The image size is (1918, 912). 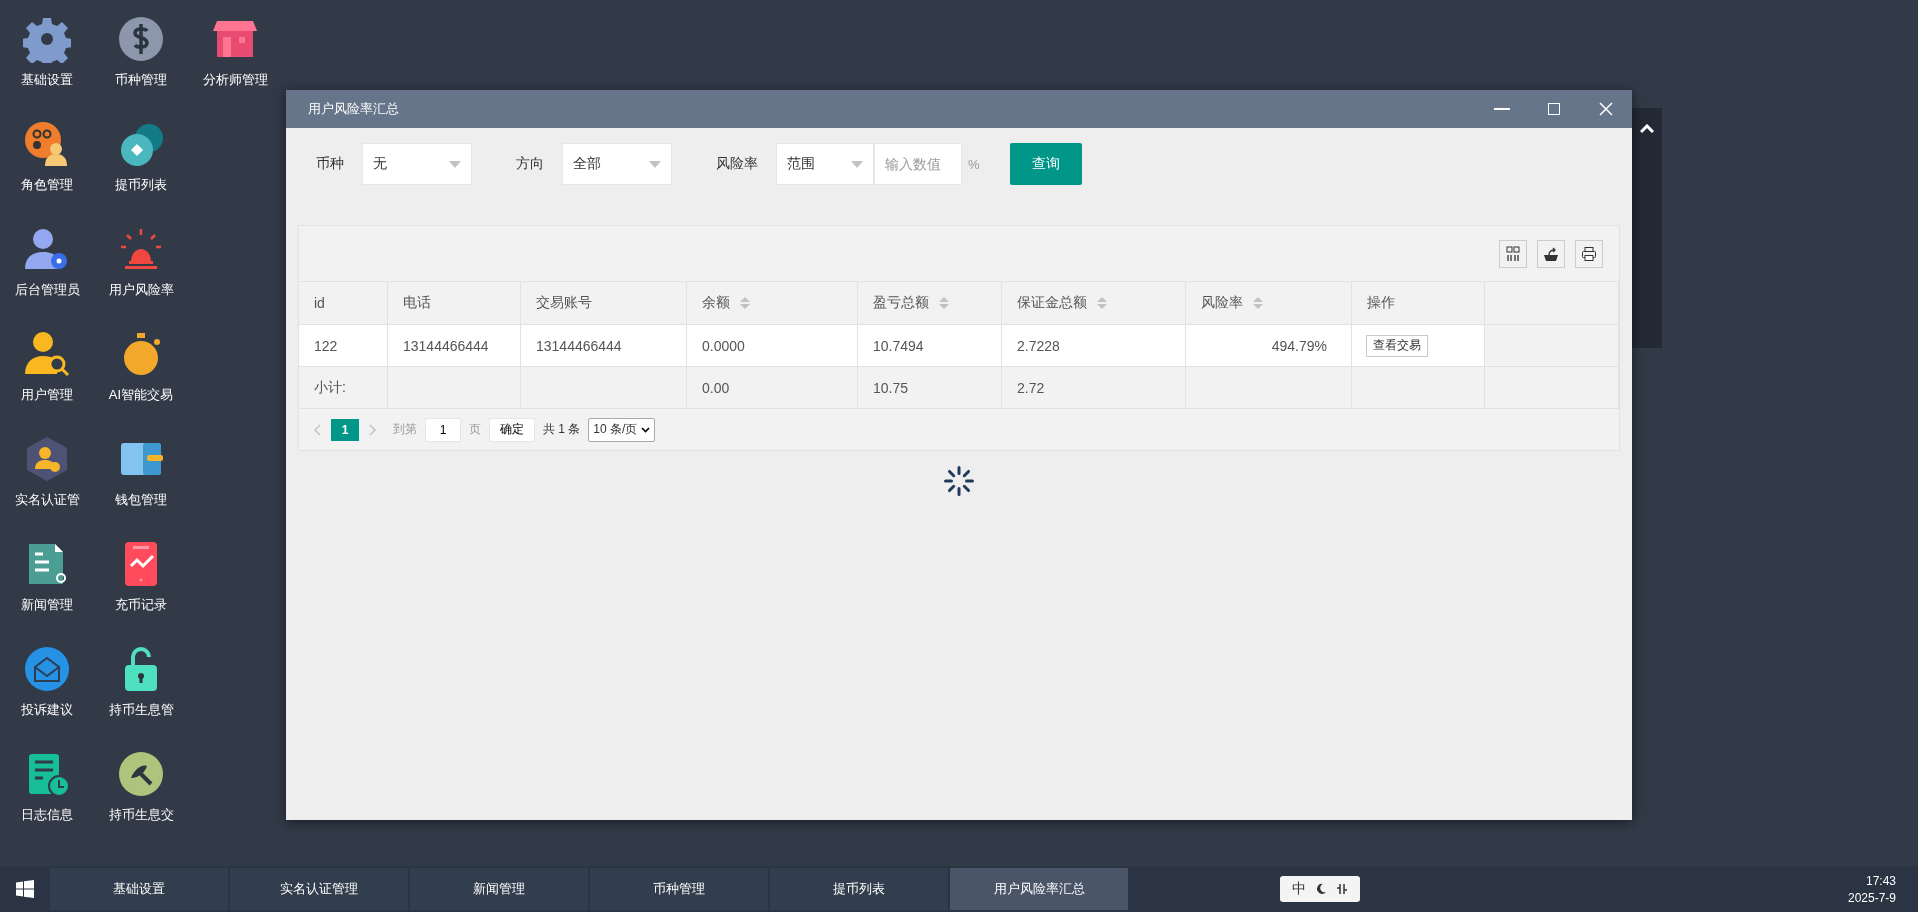 I want to click on desktop-icon-label: 实名认证管, so click(x=47, y=500).